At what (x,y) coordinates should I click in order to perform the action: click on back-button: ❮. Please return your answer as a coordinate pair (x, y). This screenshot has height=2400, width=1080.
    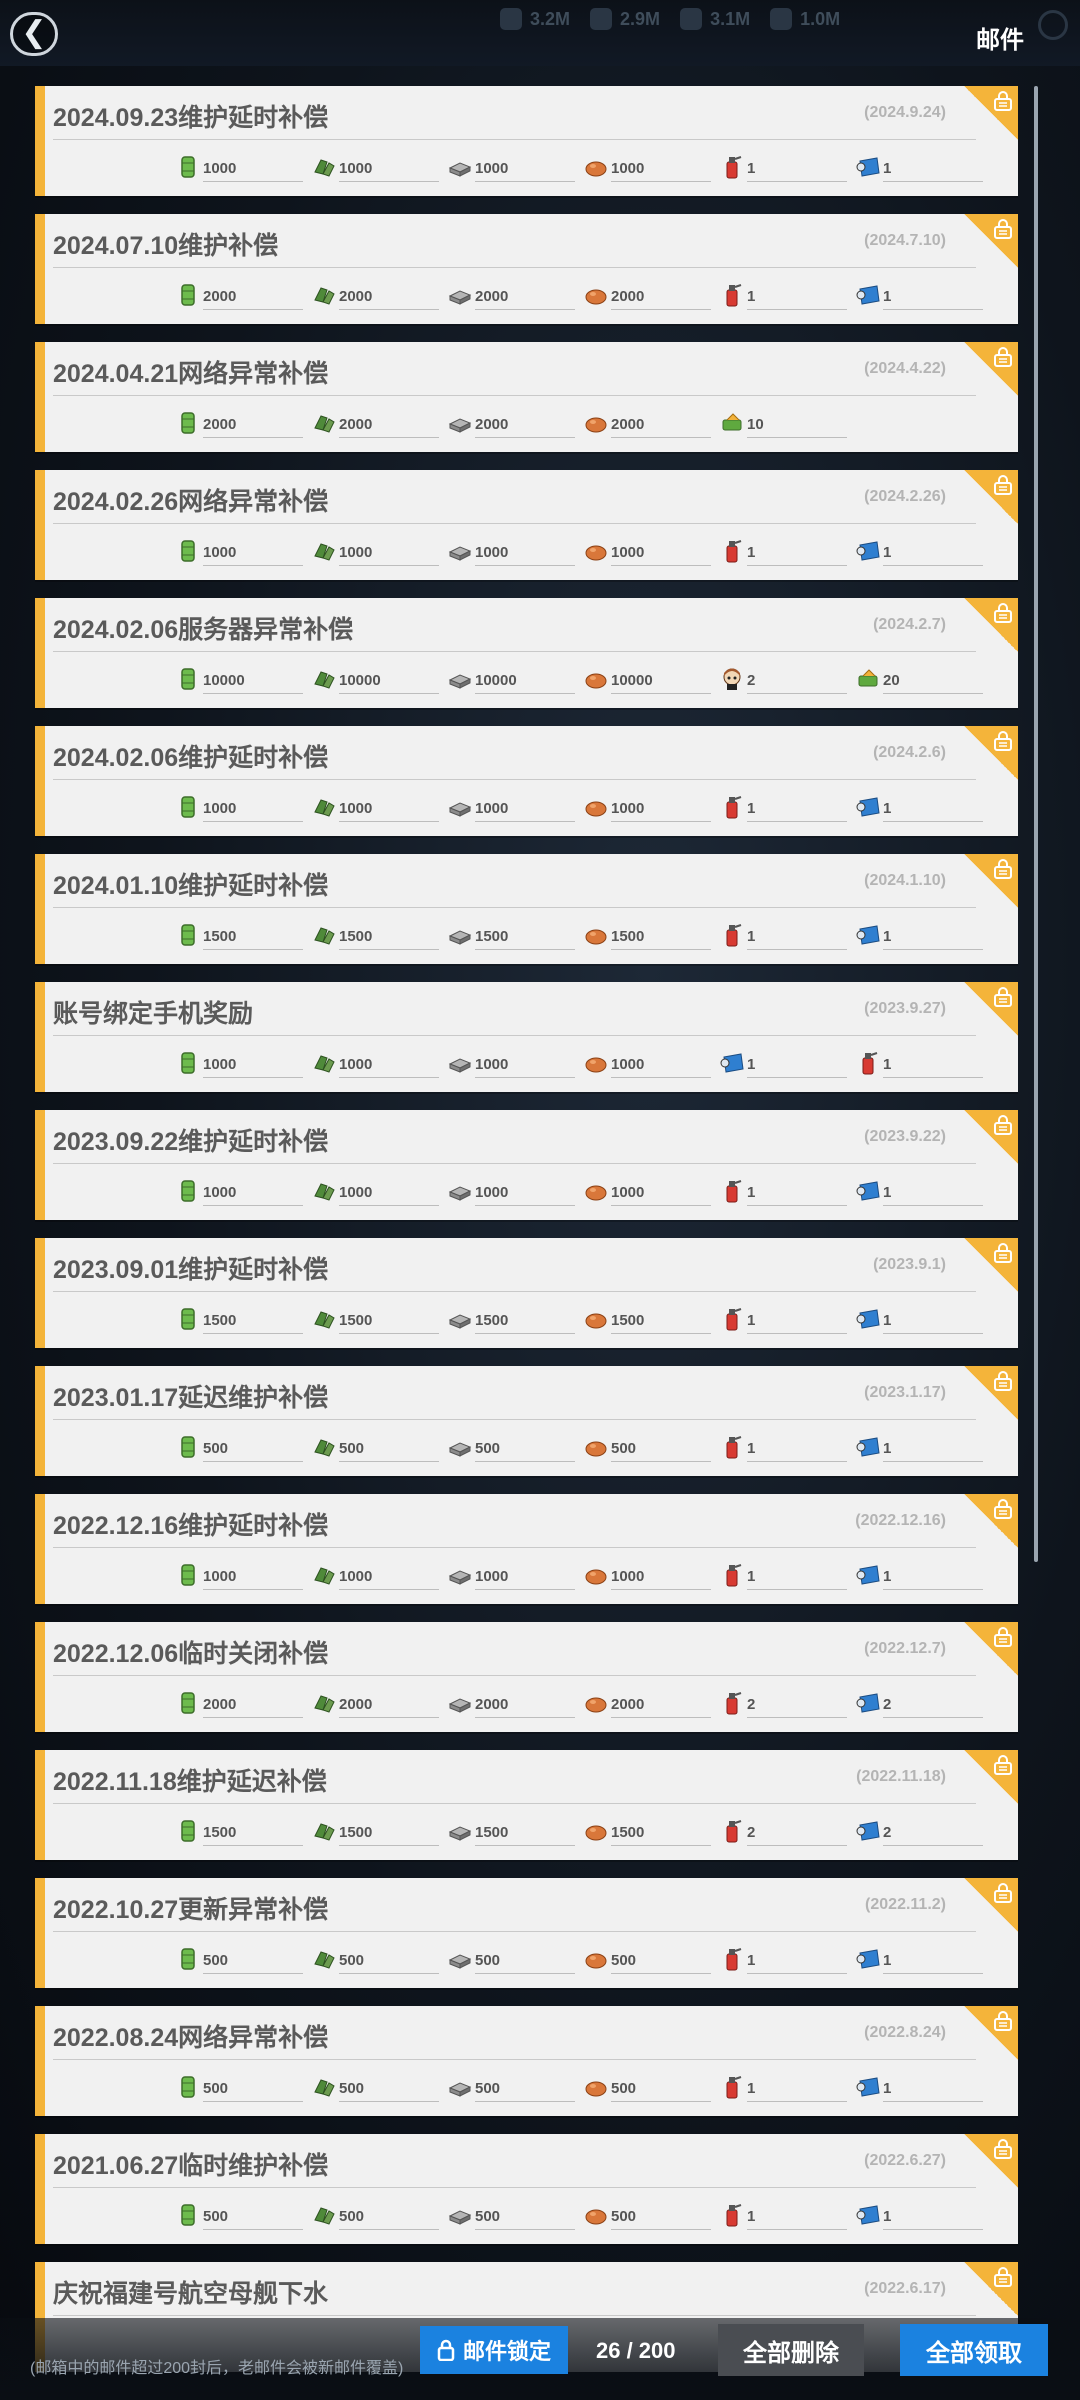
    Looking at the image, I should click on (34, 34).